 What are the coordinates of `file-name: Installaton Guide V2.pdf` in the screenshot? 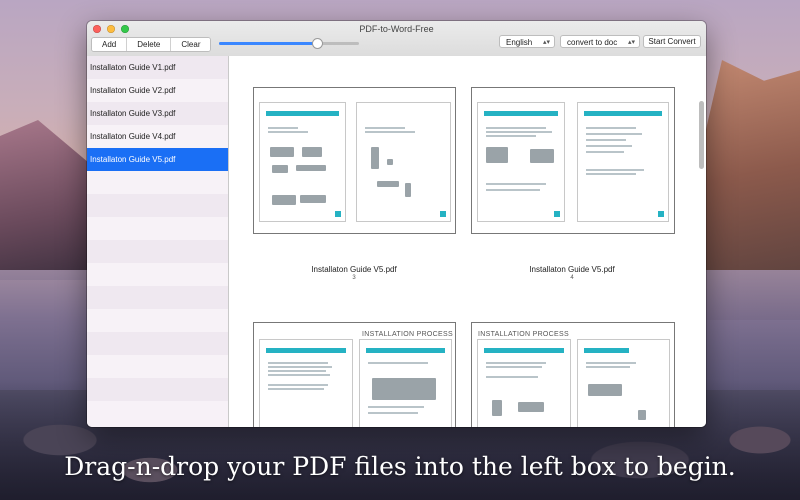 It's located at (133, 90).